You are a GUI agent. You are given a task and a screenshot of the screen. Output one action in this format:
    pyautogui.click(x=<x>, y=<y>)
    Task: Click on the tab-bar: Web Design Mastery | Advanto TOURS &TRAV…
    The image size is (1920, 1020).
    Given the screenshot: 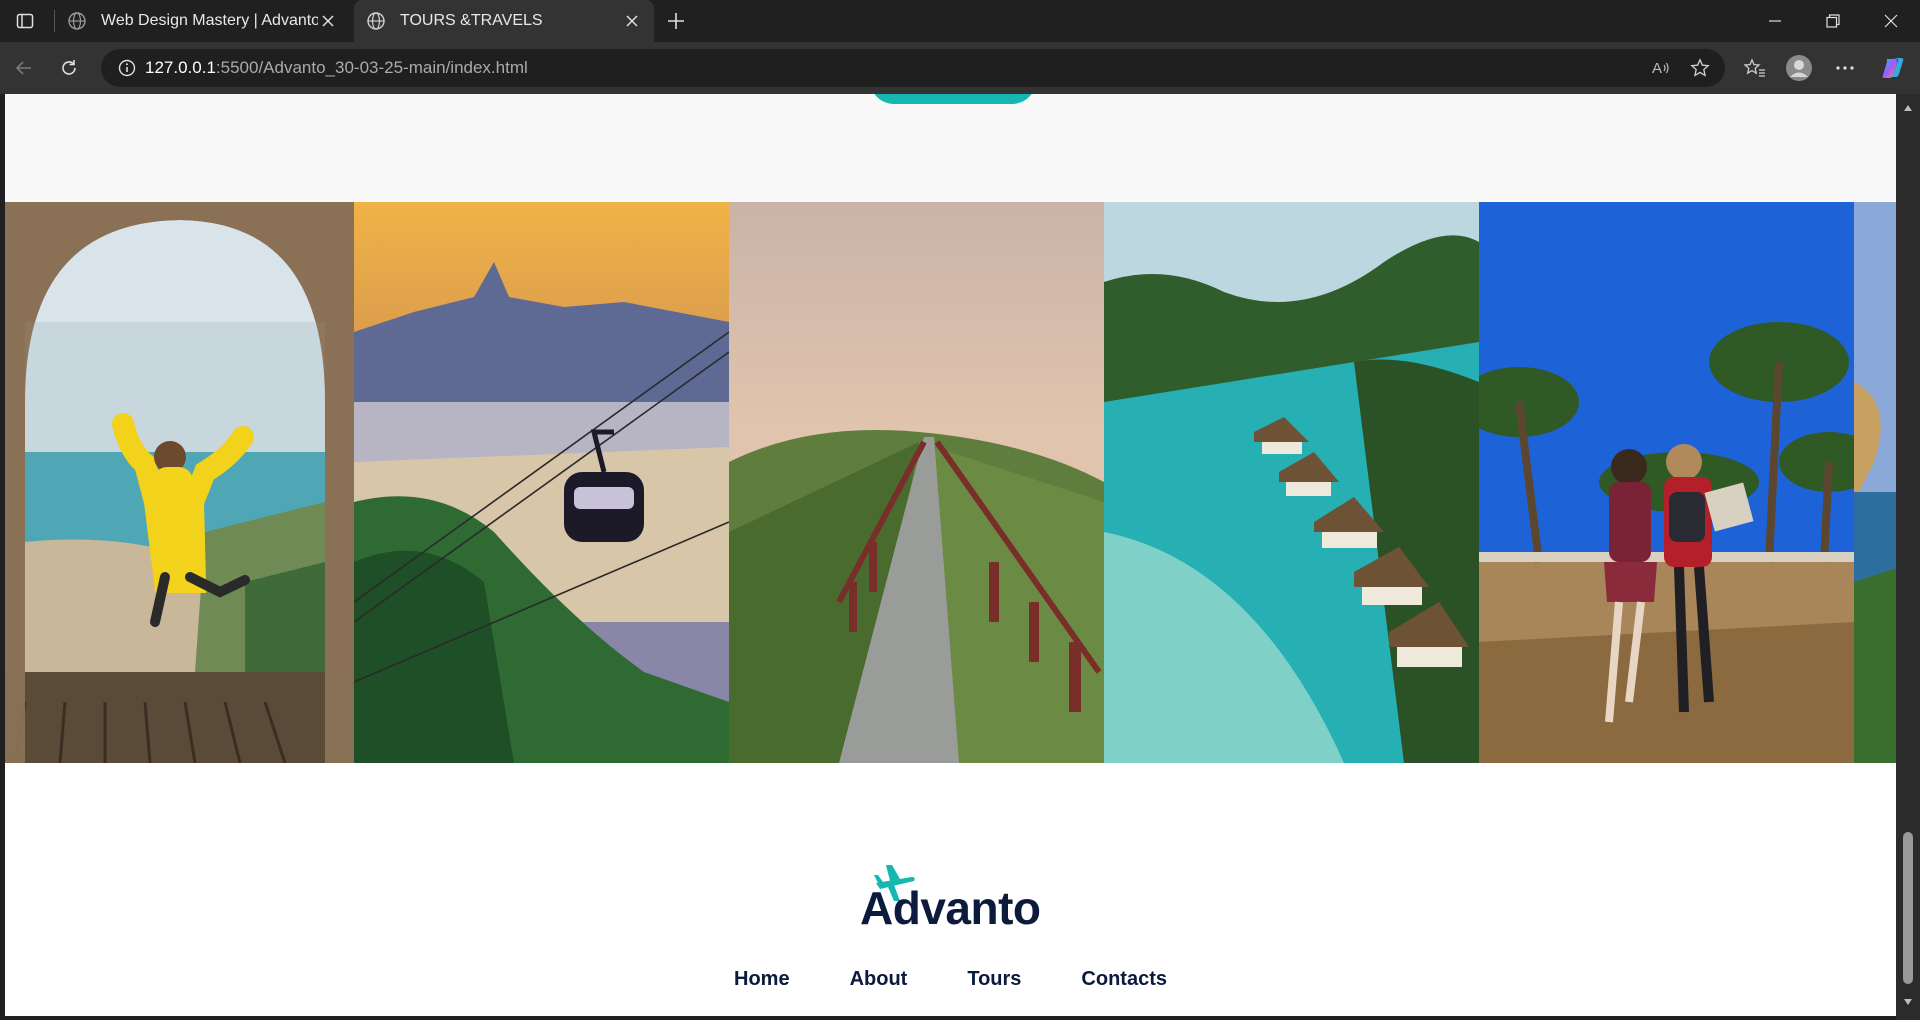 What is the action you would take?
    pyautogui.click(x=960, y=21)
    